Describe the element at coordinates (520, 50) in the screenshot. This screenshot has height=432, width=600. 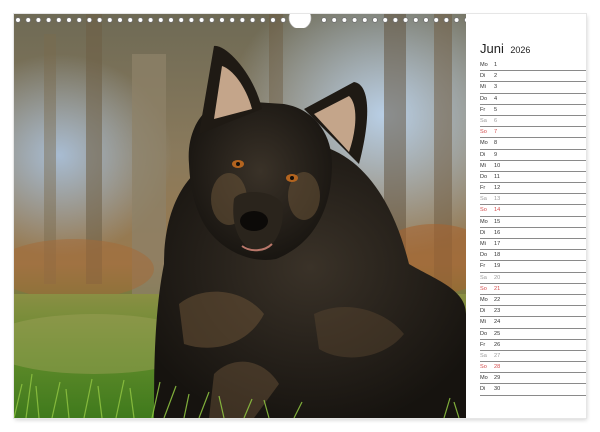
I see `year-label: 2026` at that location.